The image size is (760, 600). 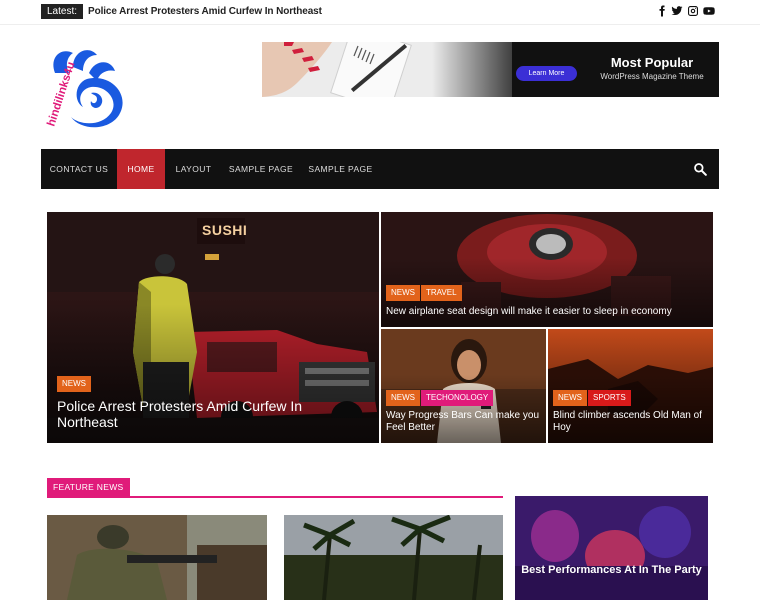 What do you see at coordinates (662, 11) in the screenshot?
I see `facebook-icon` at bounding box center [662, 11].